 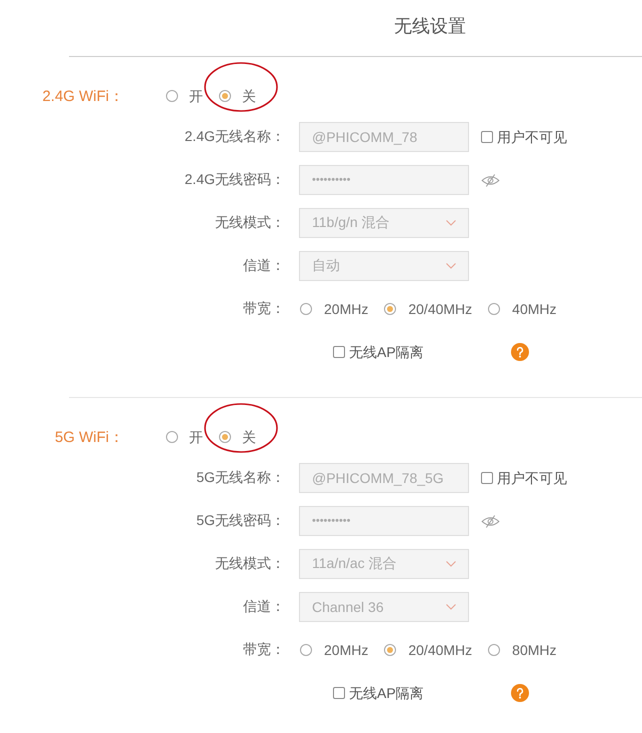 I want to click on page-title: 无线设置, so click(x=430, y=26).